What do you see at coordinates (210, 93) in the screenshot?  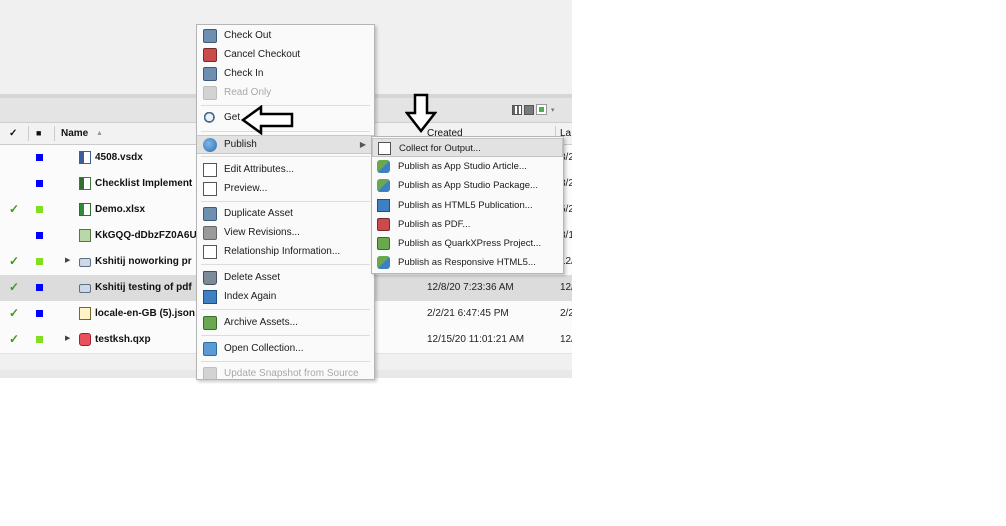 I see `read-only-icon` at bounding box center [210, 93].